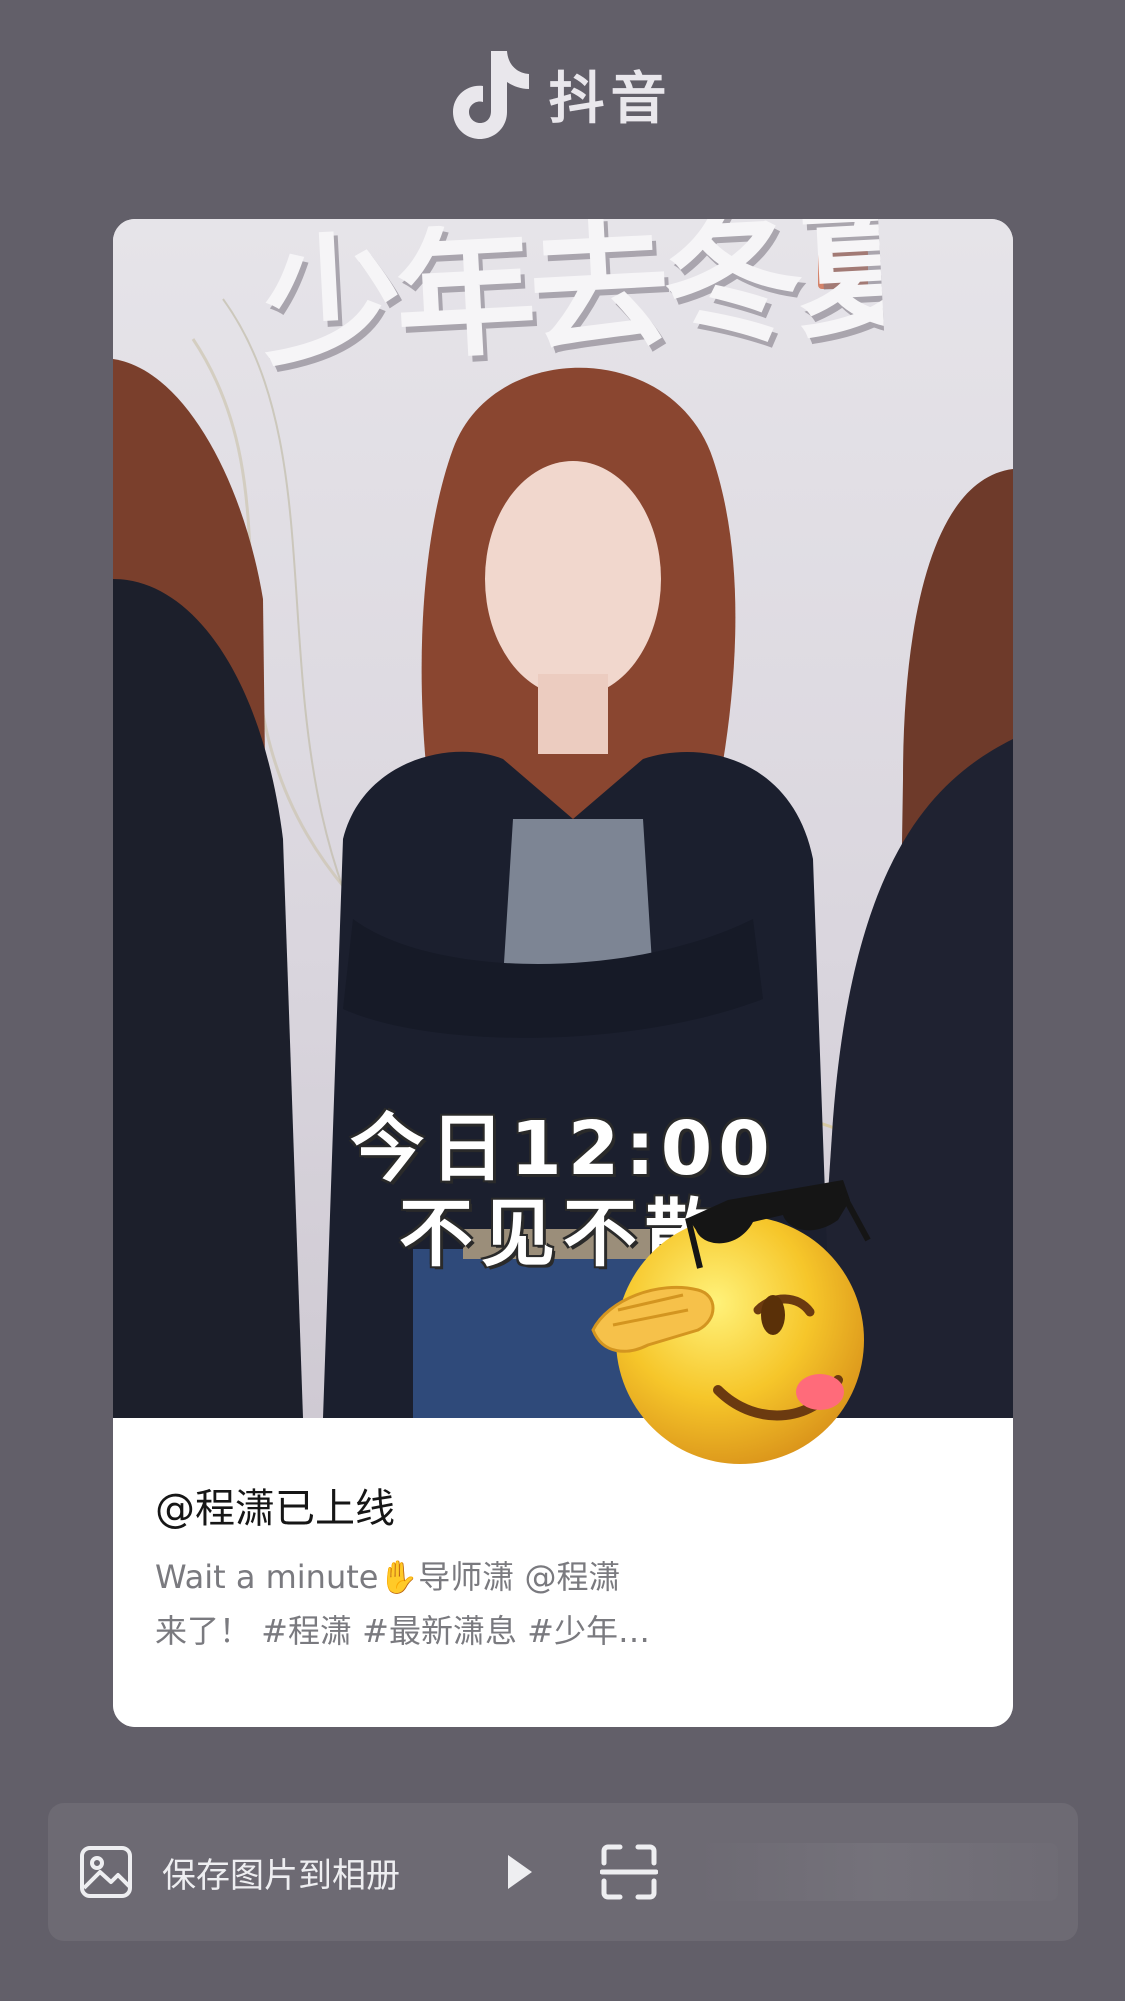 Image resolution: width=1125 pixels, height=2001 pixels. I want to click on description-line: Wait a minute✋导师潇 @程潇, so click(388, 1577).